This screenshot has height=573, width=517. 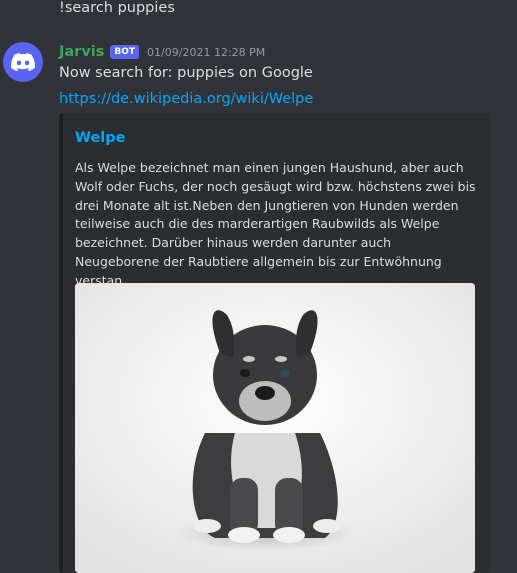 I want to click on embed-title: Welpe, so click(x=100, y=138).